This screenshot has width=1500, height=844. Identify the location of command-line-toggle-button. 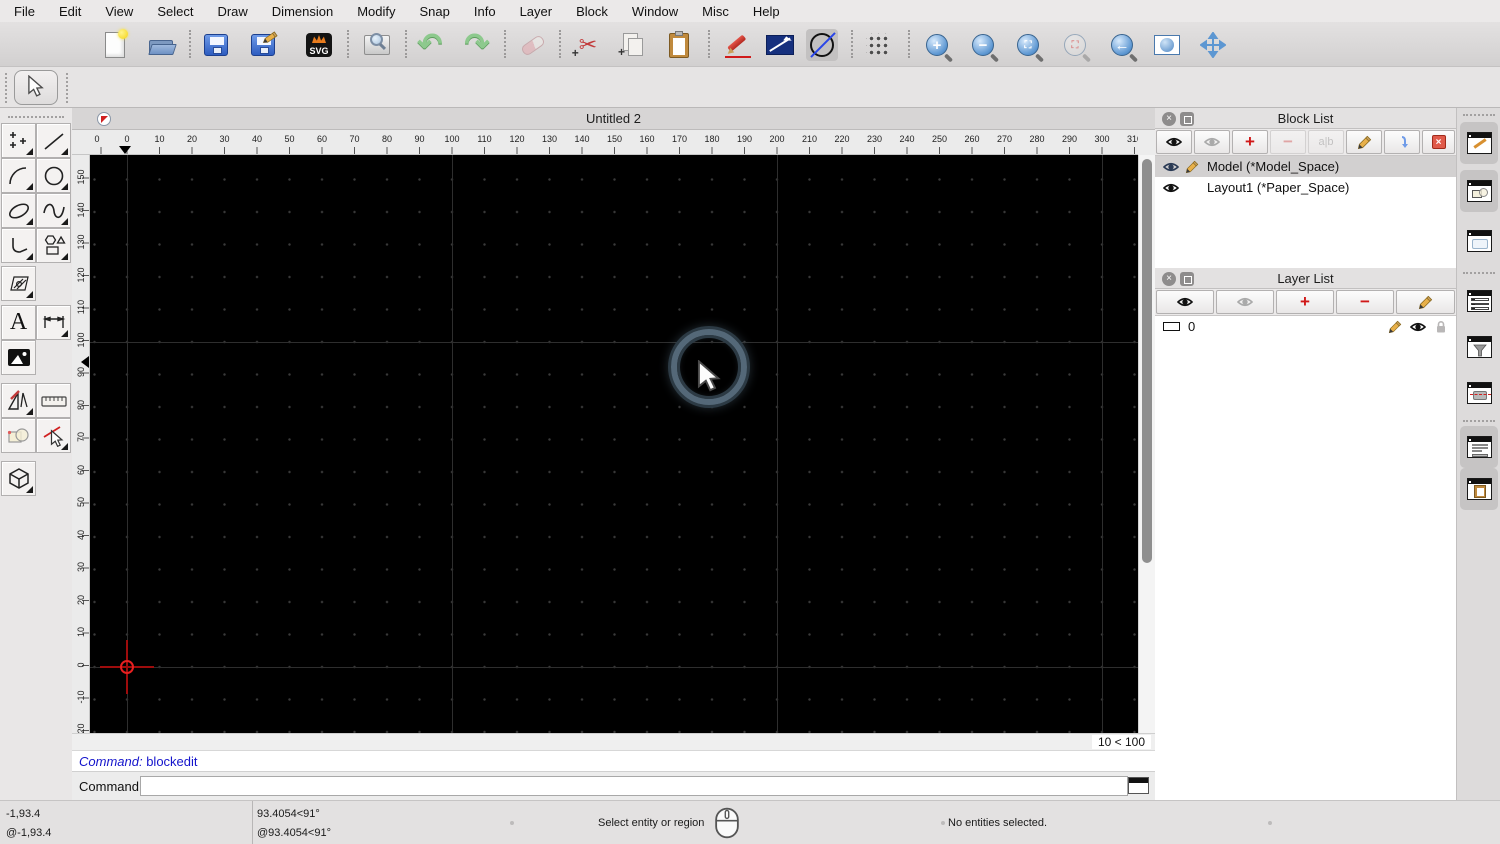
(1479, 447).